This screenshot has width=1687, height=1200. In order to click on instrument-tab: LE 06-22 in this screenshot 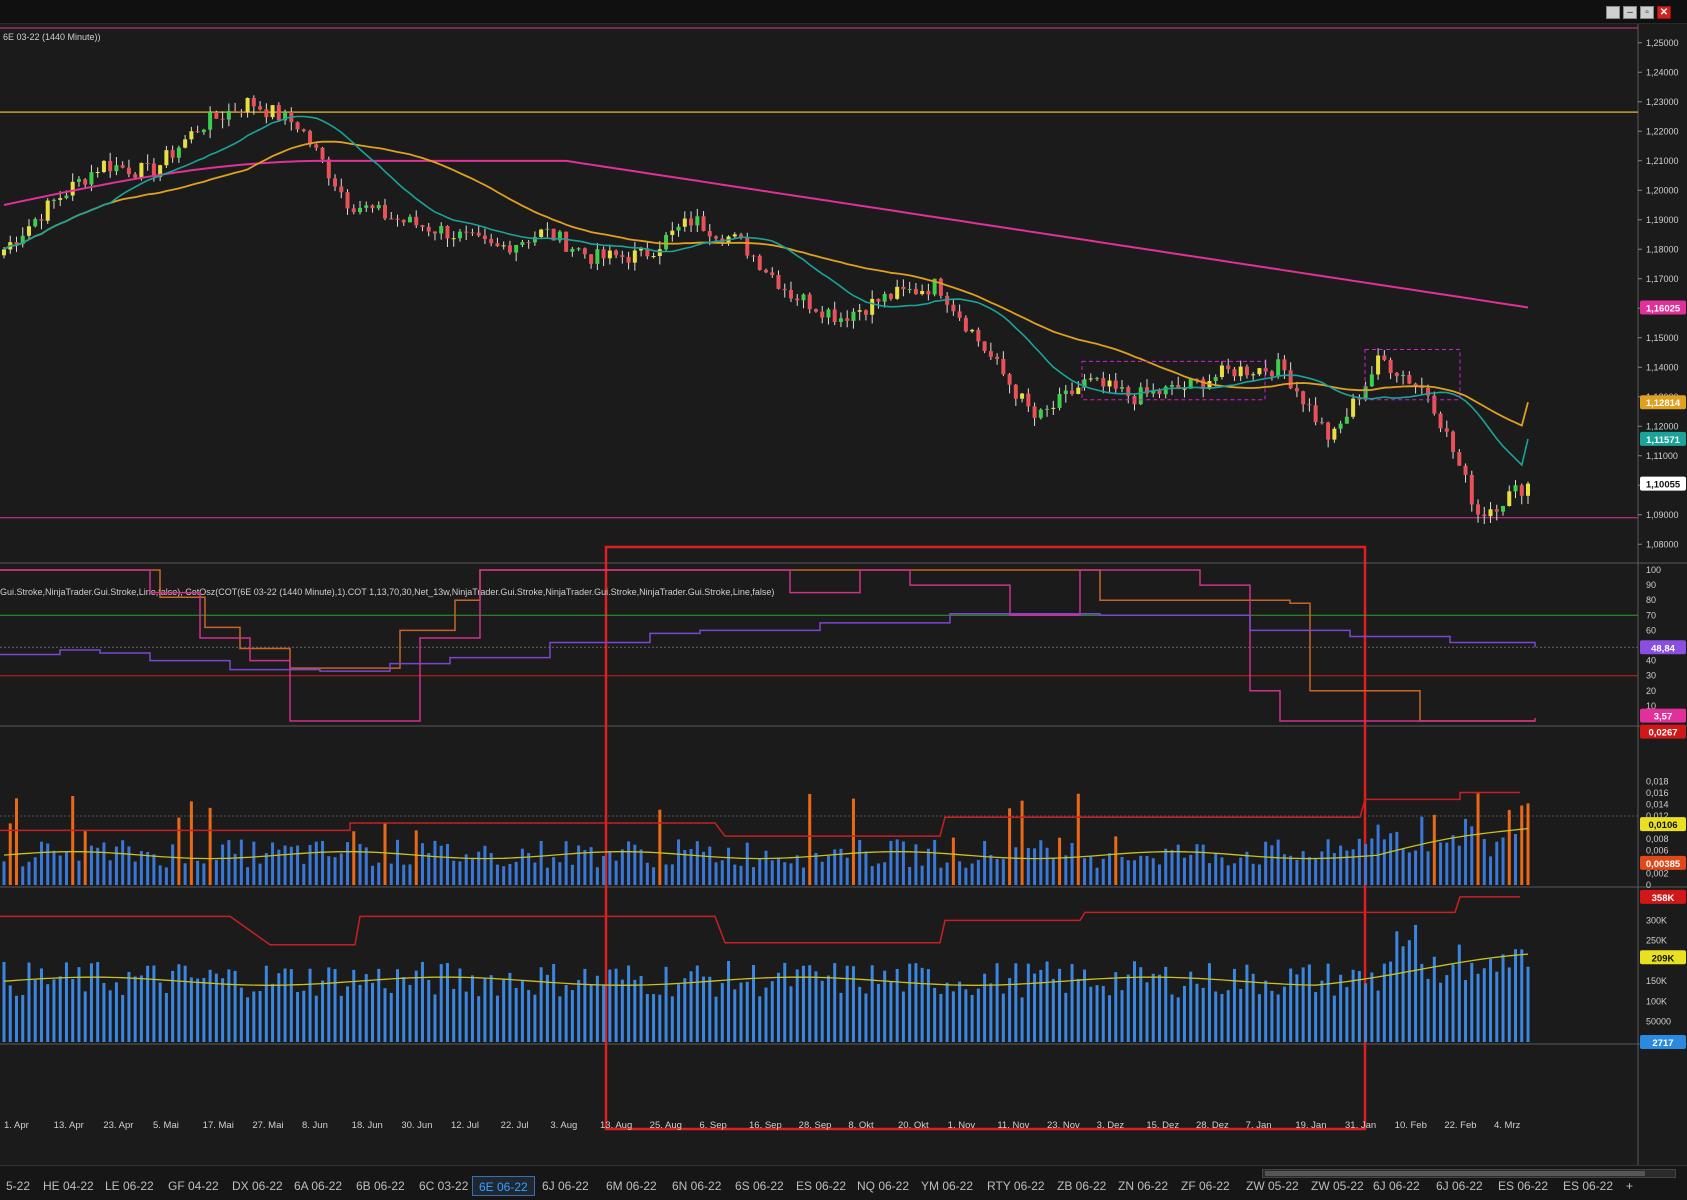, I will do `click(129, 1186)`.